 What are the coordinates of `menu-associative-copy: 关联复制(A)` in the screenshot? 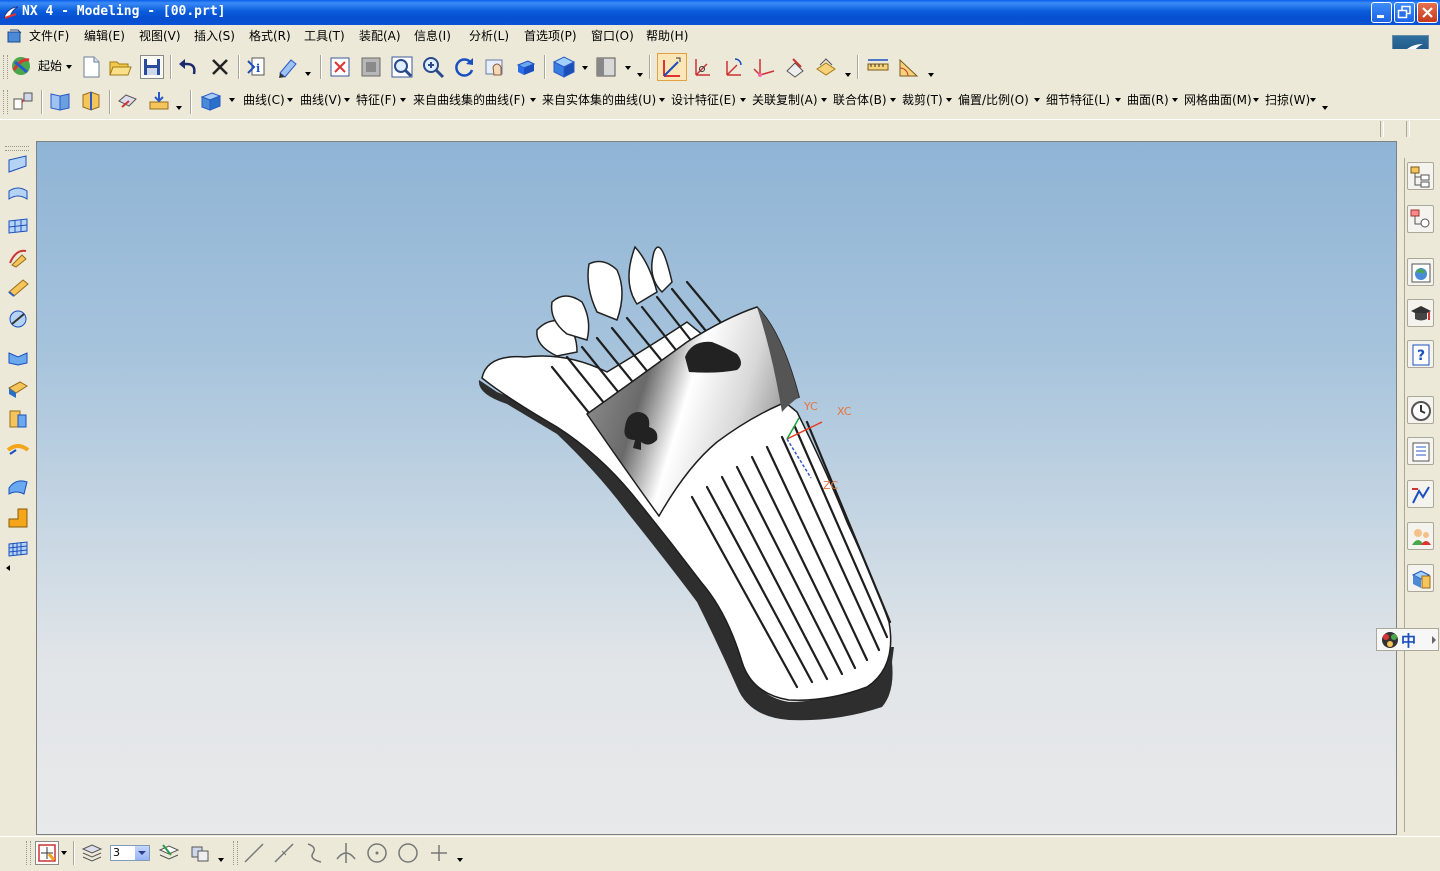 It's located at (785, 100).